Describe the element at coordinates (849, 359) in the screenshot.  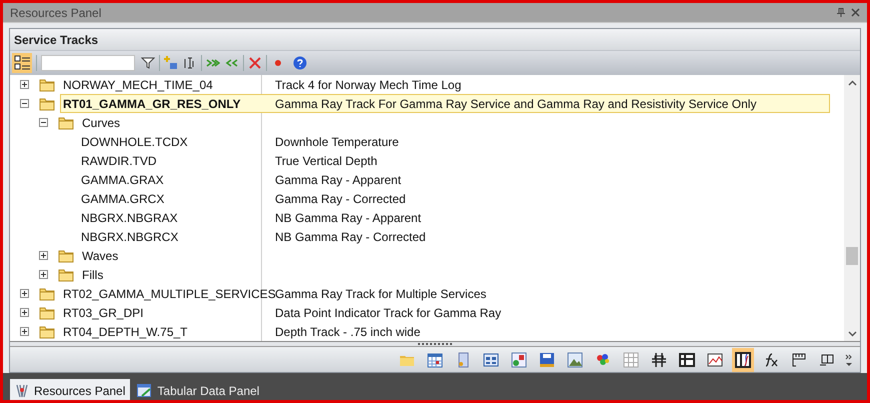
I see `overflow-icon` at that location.